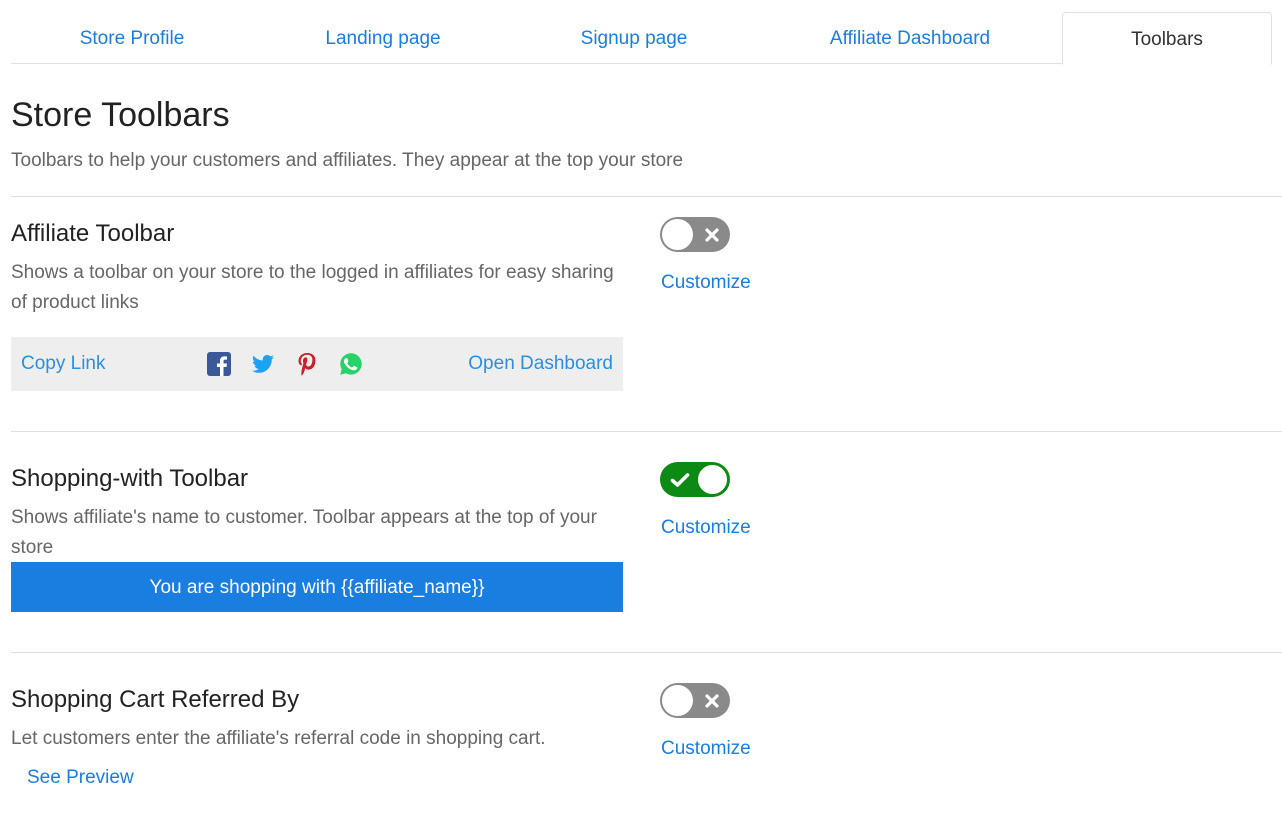 Image resolution: width=1282 pixels, height=821 pixels. What do you see at coordinates (155, 699) in the screenshot?
I see `cart-referred-title: Shopping Cart Referred By` at bounding box center [155, 699].